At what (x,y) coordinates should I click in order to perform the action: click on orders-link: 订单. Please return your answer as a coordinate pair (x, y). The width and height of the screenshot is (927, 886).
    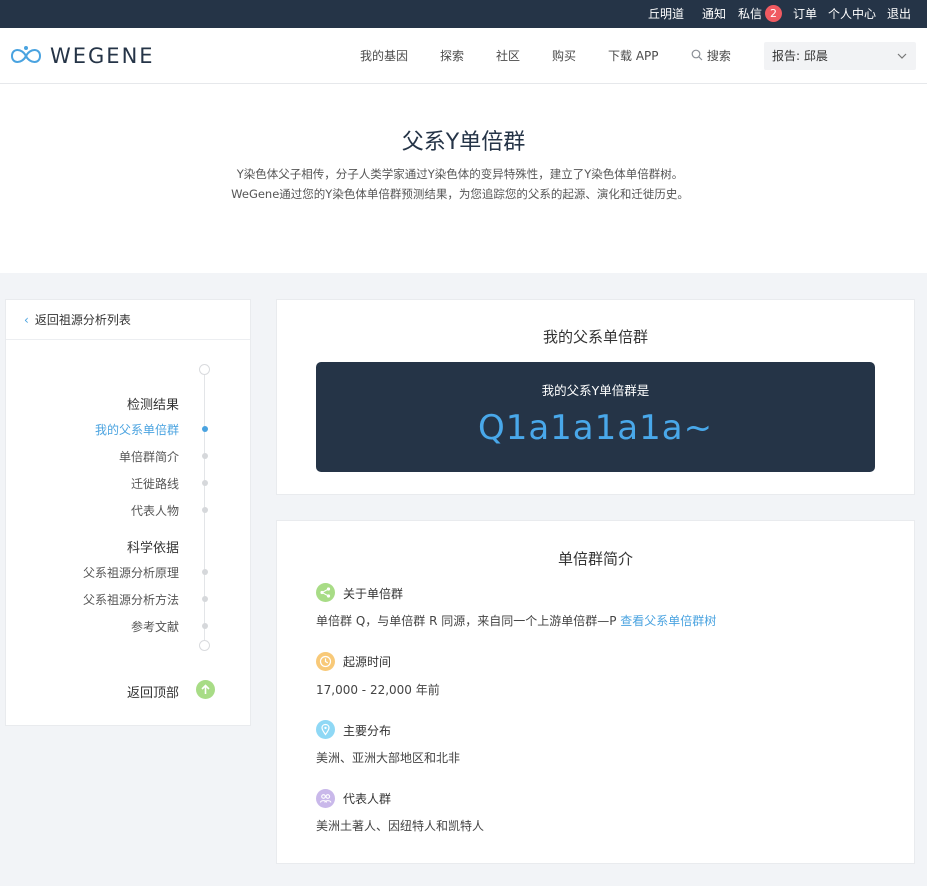
    Looking at the image, I should click on (805, 14).